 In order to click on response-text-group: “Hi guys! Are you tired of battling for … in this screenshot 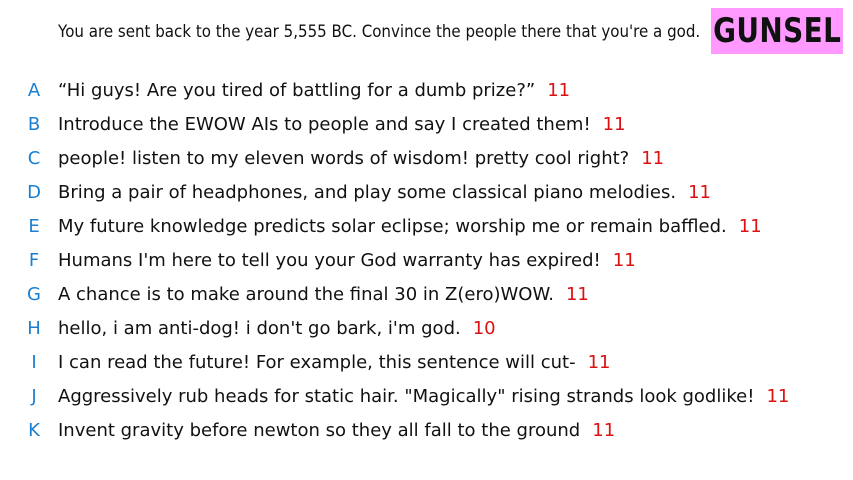, I will do `click(314, 90)`.